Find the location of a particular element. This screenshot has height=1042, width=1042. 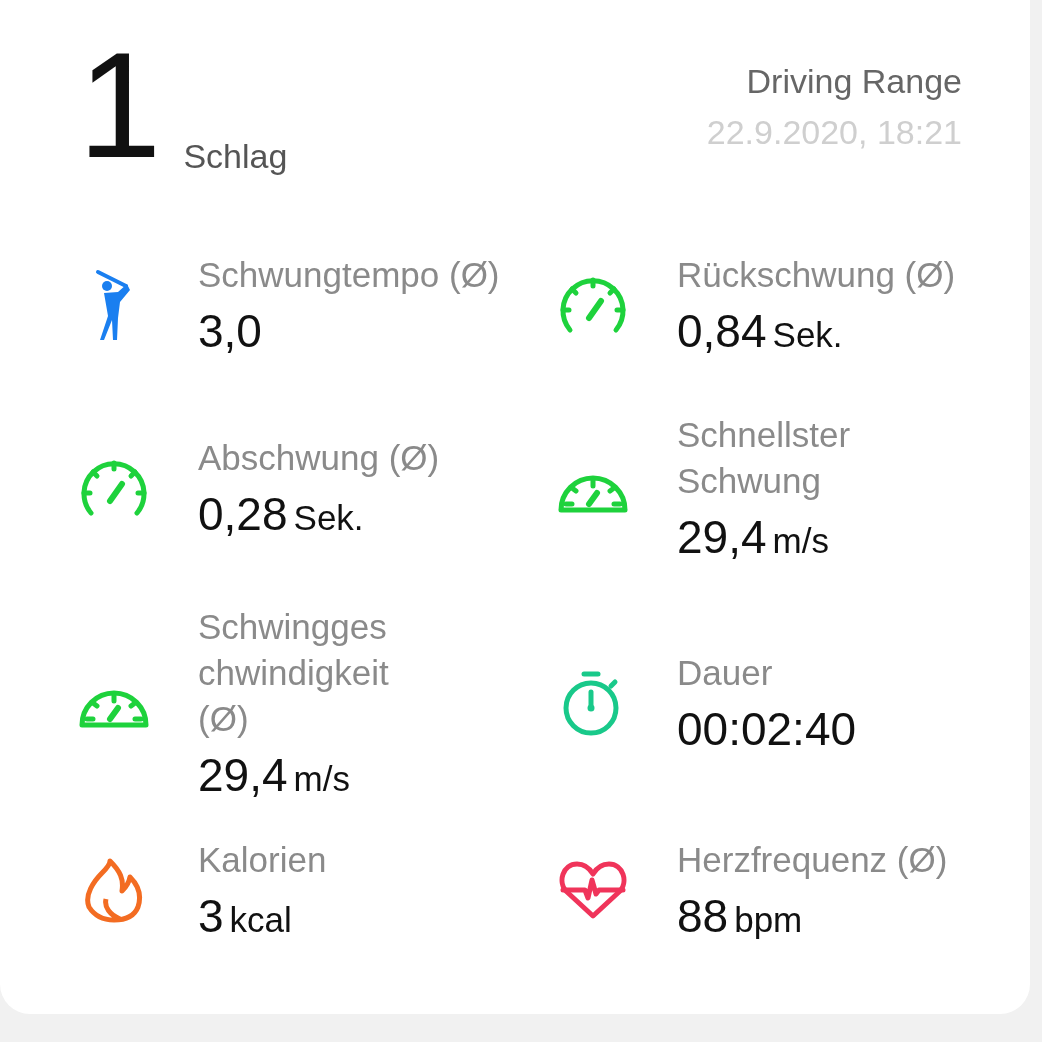

metric-label: Schnellster Schwung is located at coordinates (764, 457).